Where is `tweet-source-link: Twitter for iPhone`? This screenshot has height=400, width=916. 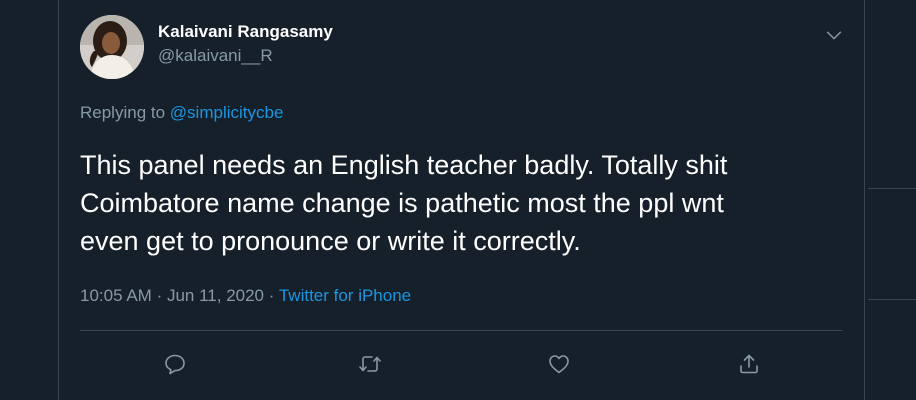
tweet-source-link: Twitter for iPhone is located at coordinates (345, 295).